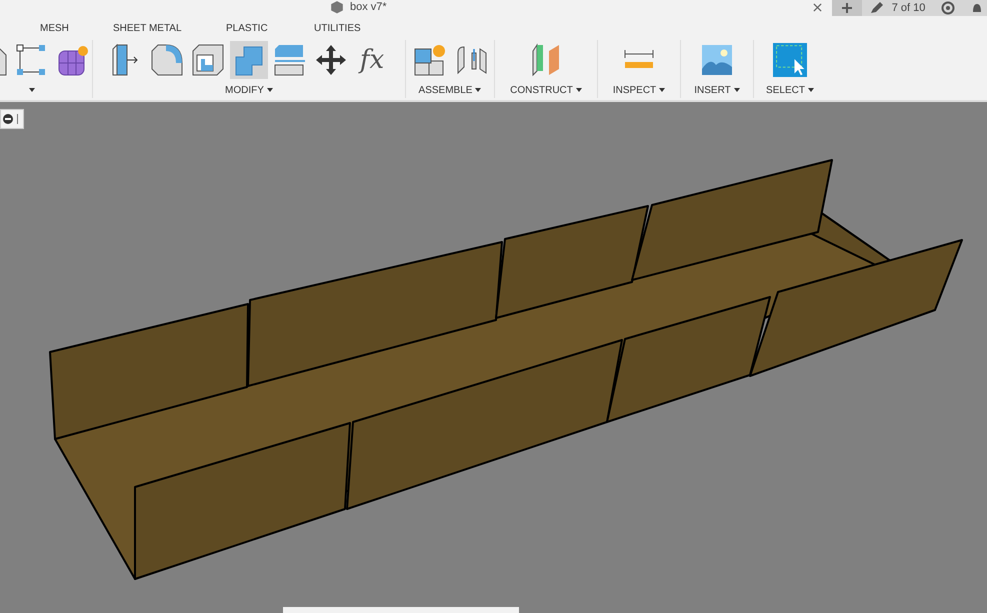 This screenshot has height=613, width=987. Describe the element at coordinates (977, 8) in the screenshot. I see `bell-icon` at that location.